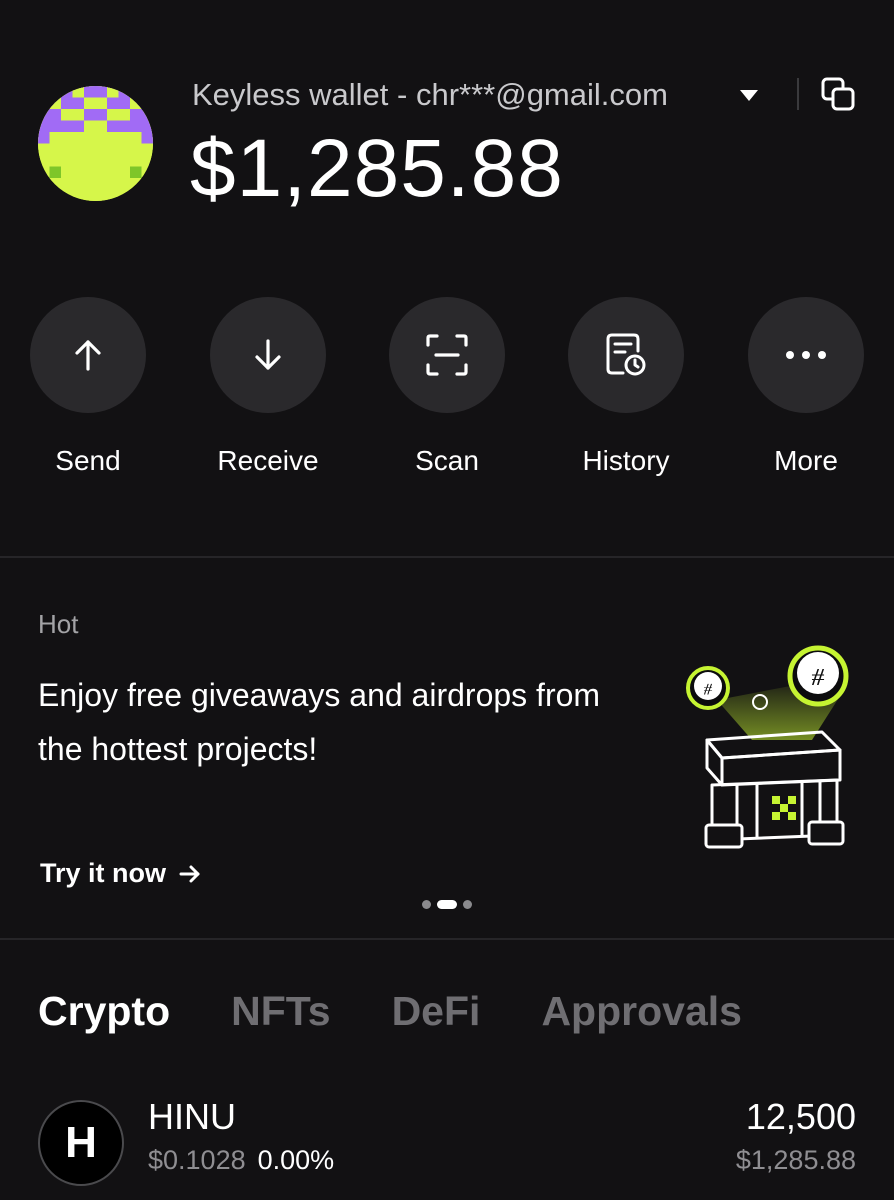 This screenshot has height=1200, width=894. I want to click on history-button-circle, so click(626, 355).